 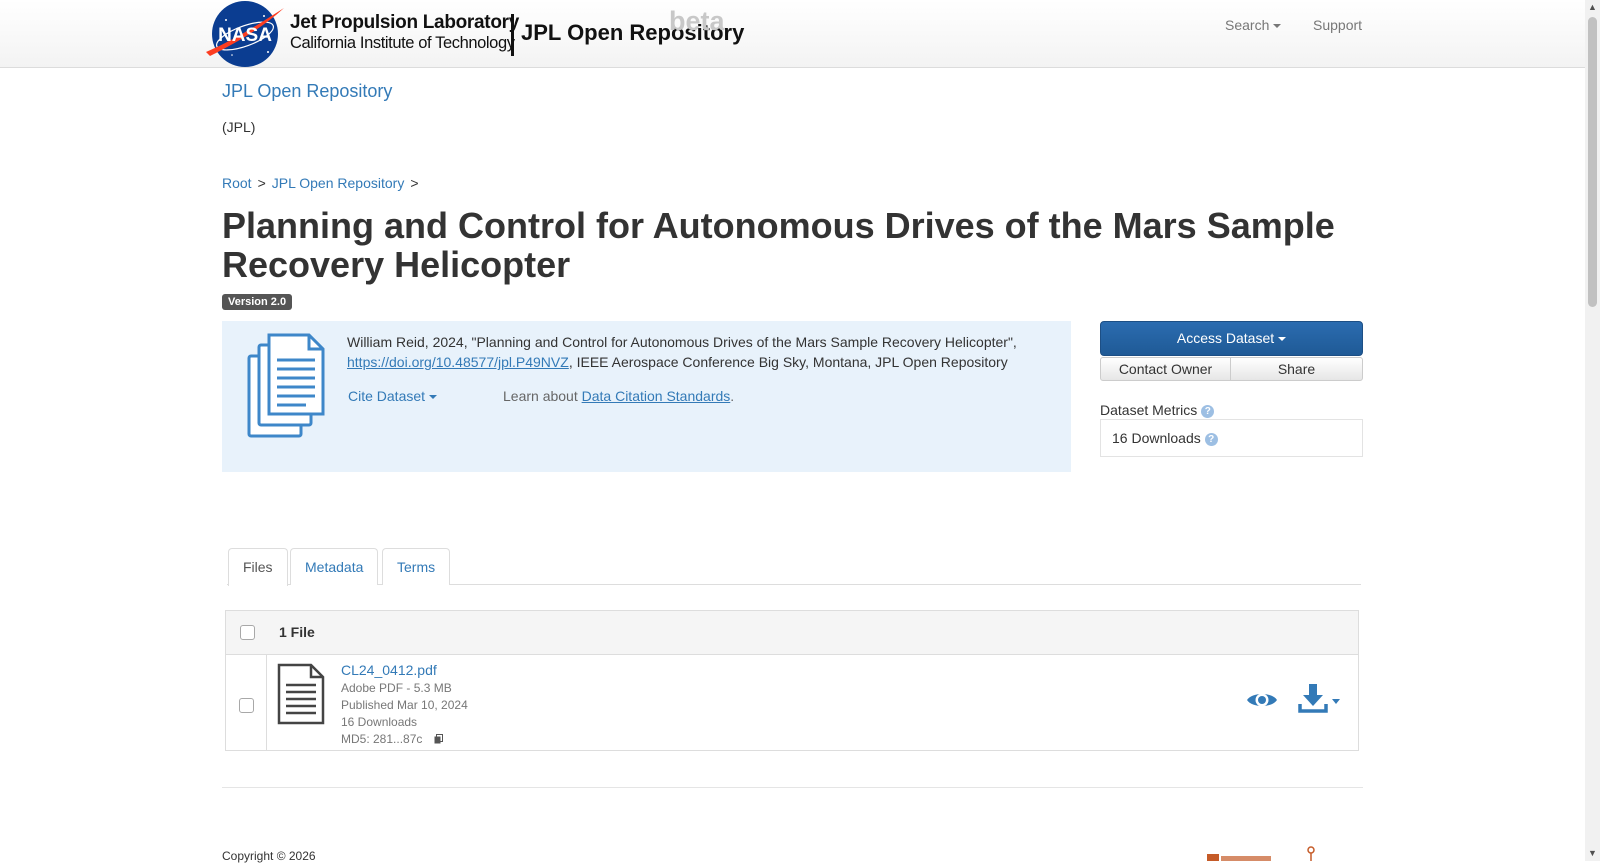 What do you see at coordinates (732, 396) in the screenshot?
I see `learn-about-suffix: .` at bounding box center [732, 396].